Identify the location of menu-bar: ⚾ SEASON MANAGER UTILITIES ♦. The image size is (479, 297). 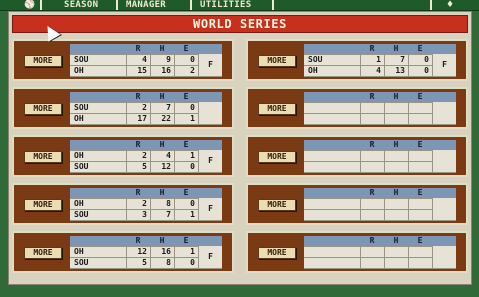
(239, 5).